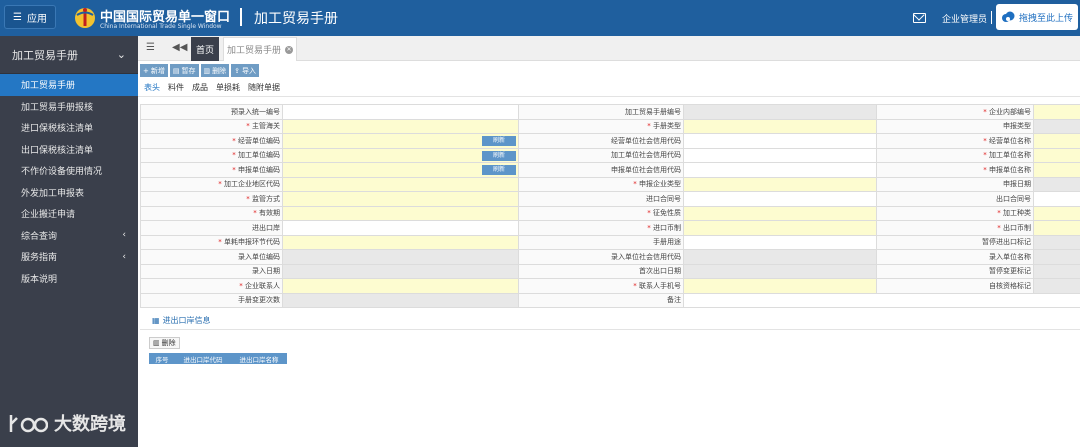 This screenshot has height=447, width=1080. I want to click on sub-tabs-divider, so click(609, 96).